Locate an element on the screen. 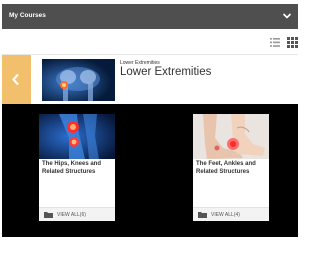 The image size is (320, 275). card-title: The Feet, Ankles and Related Structures is located at coordinates (226, 168).